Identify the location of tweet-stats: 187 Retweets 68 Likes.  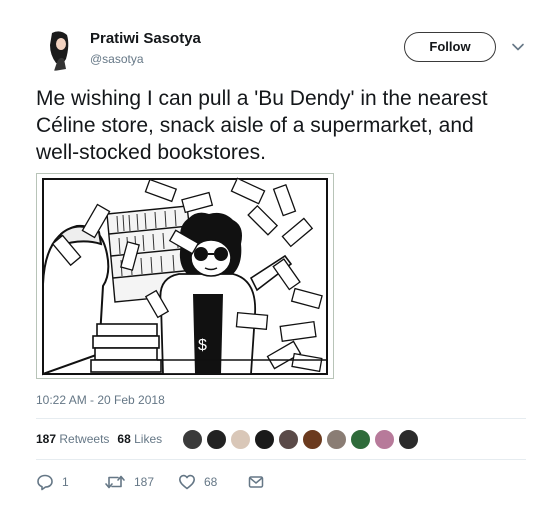
(99, 439).